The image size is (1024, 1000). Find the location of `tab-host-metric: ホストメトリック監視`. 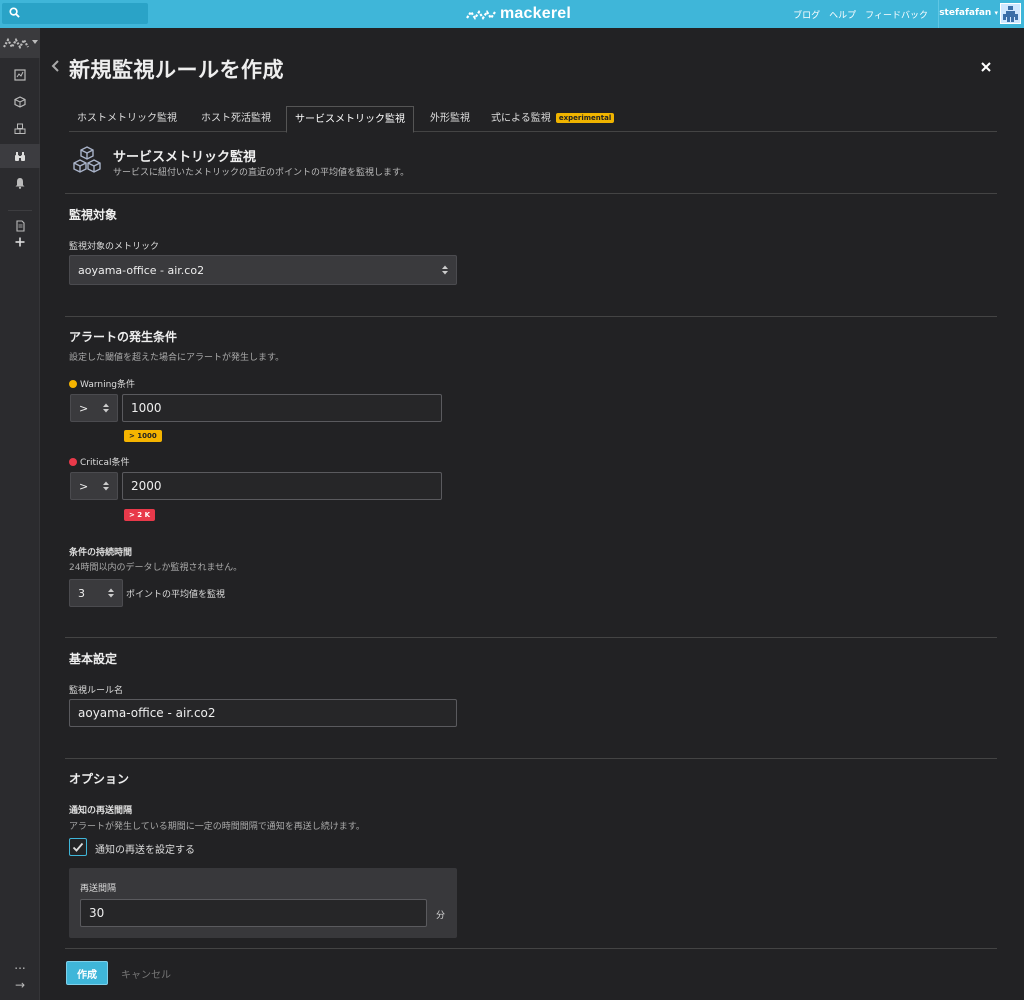

tab-host-metric: ホストメトリック監視 is located at coordinates (127, 119).